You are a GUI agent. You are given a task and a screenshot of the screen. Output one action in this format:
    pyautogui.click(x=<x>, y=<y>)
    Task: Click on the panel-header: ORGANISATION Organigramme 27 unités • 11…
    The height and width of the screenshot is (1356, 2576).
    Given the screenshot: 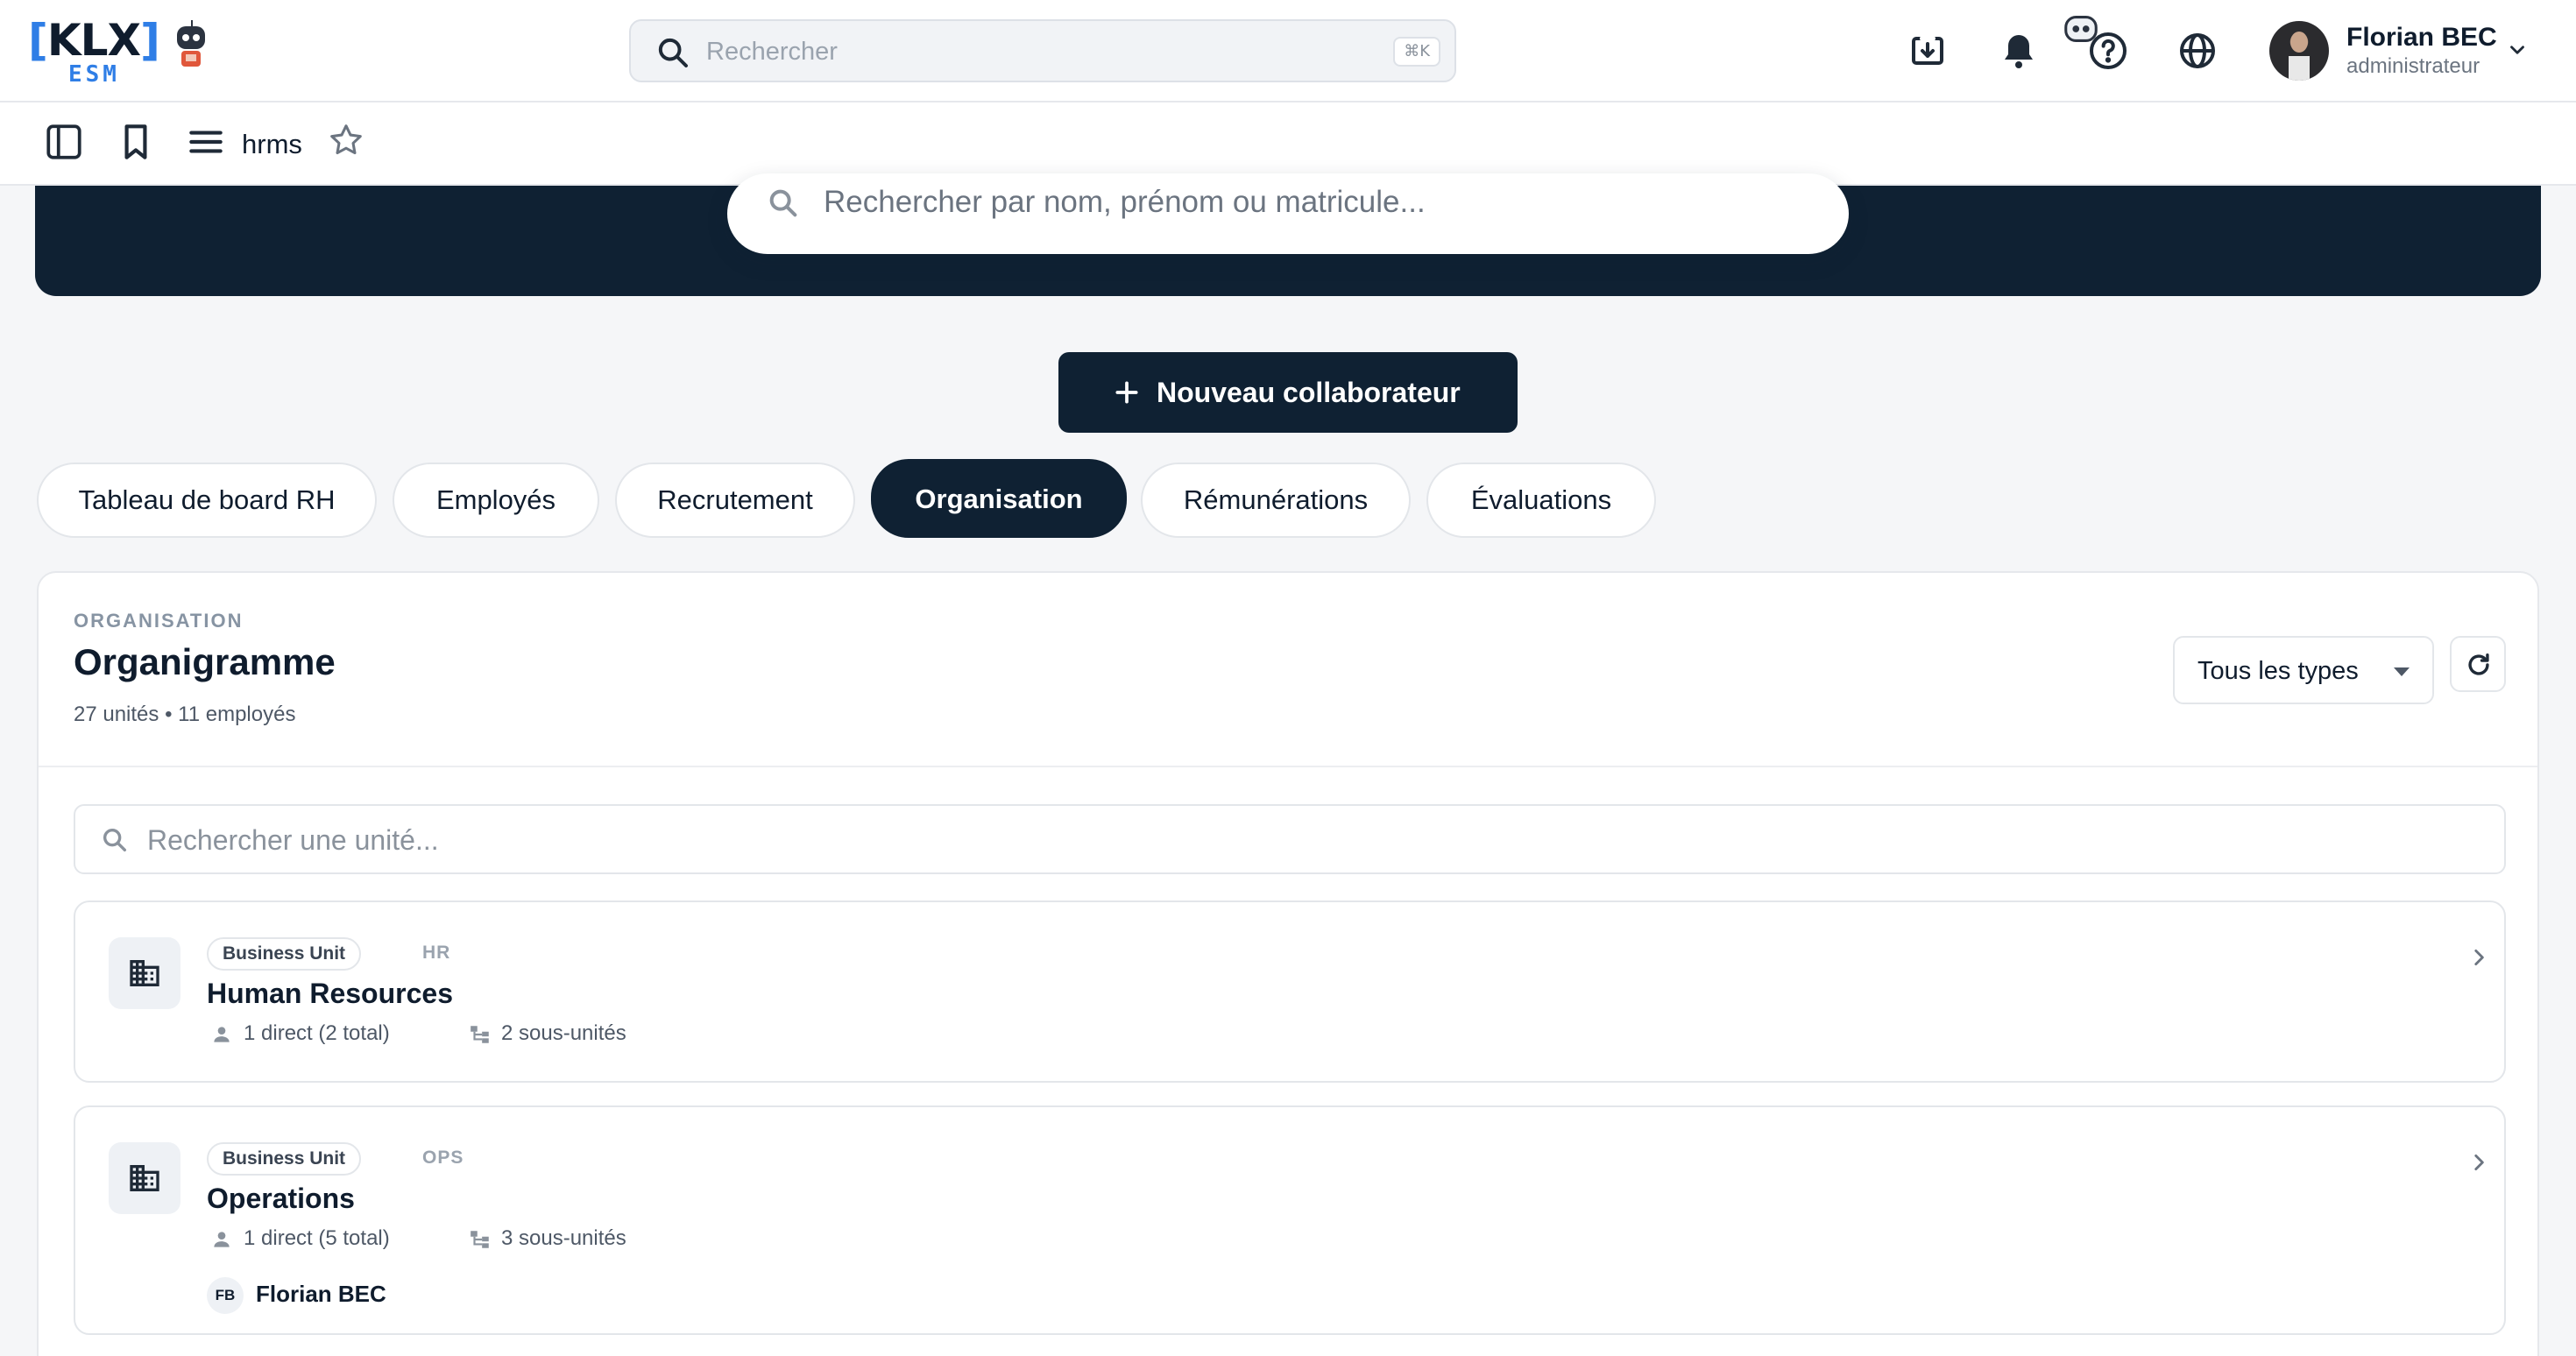 What is the action you would take?
    pyautogui.click(x=1288, y=670)
    